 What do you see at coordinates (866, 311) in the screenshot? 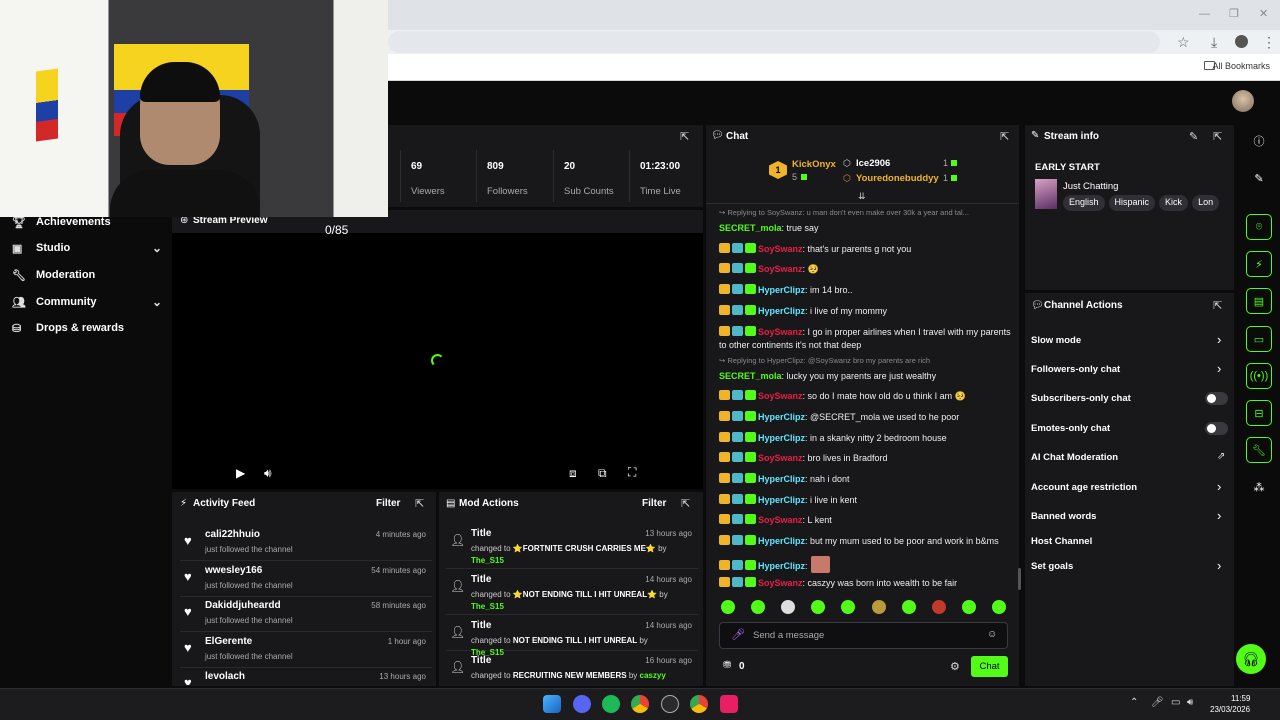
I see `chat-message: HyperClipz: i live of my mommy` at bounding box center [866, 311].